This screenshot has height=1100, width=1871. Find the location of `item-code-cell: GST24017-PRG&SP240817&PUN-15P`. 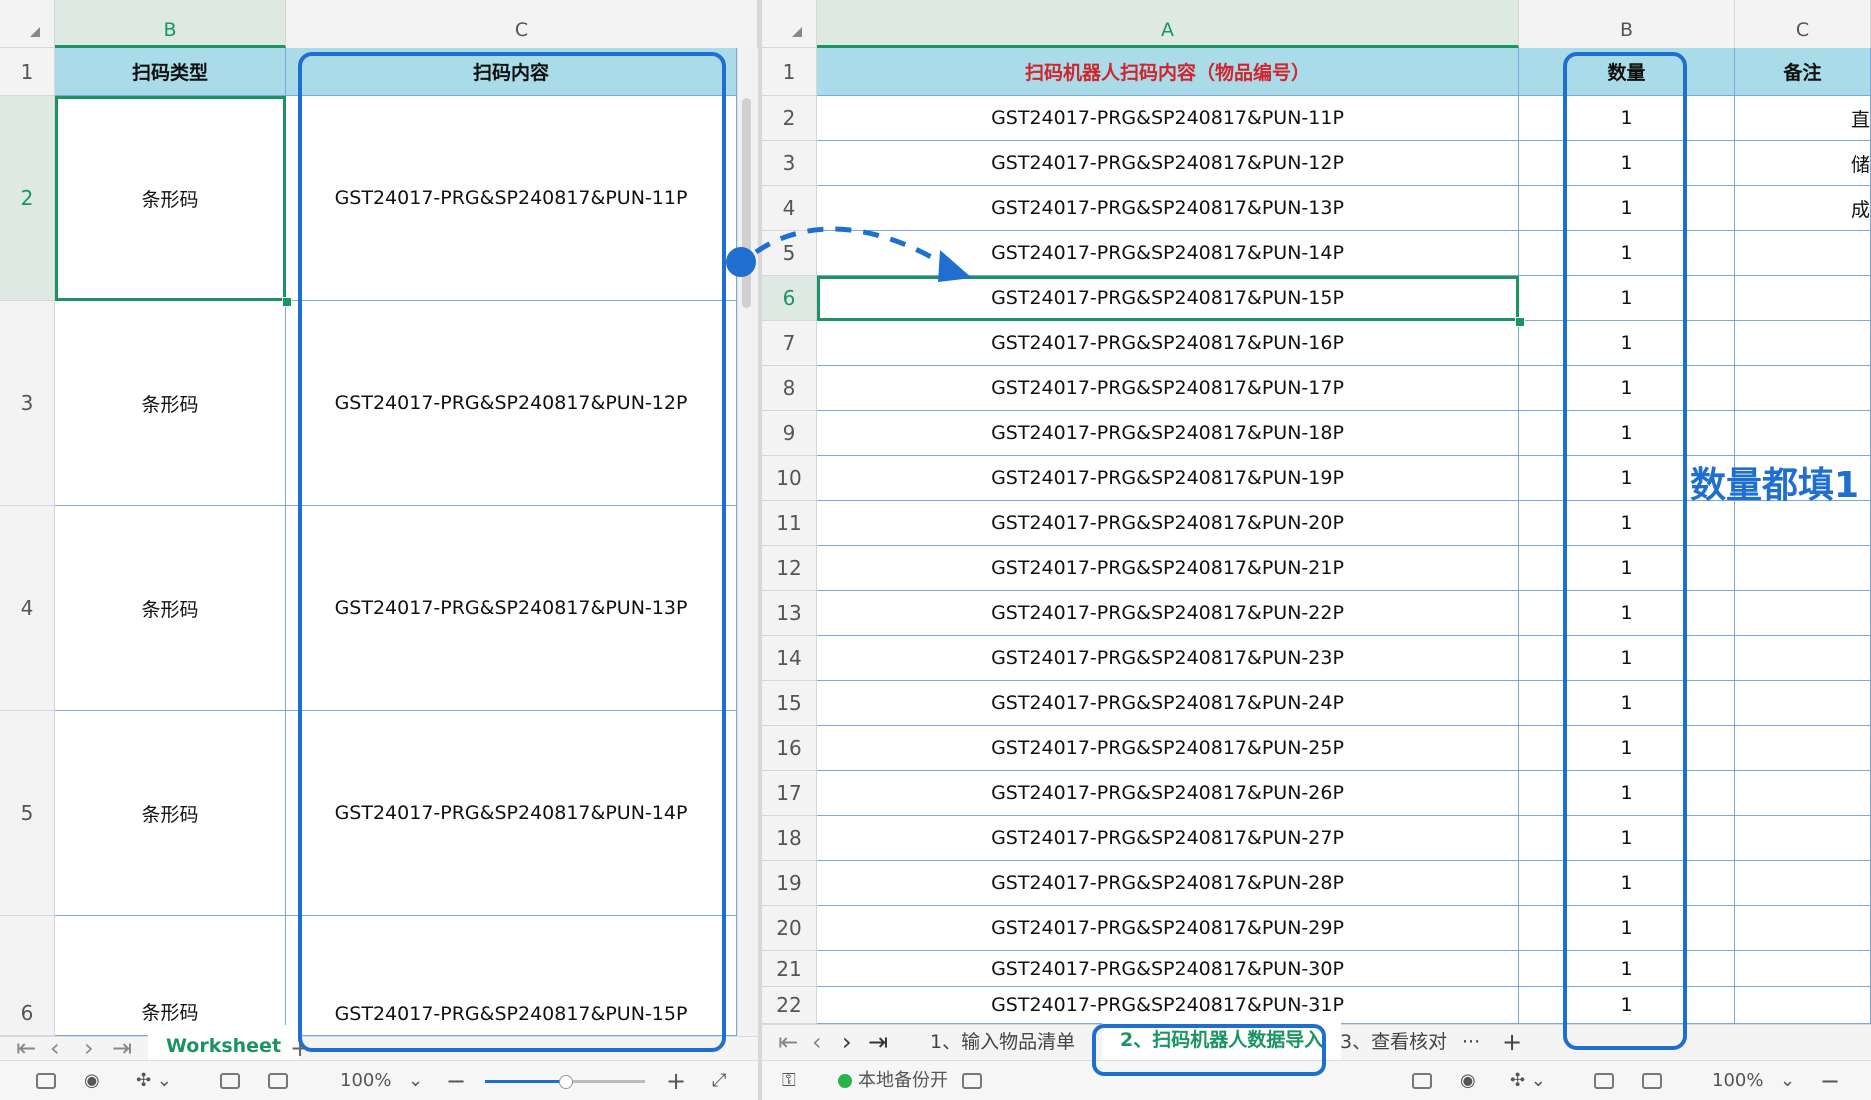

item-code-cell: GST24017-PRG&SP240817&PUN-15P is located at coordinates (1168, 298).